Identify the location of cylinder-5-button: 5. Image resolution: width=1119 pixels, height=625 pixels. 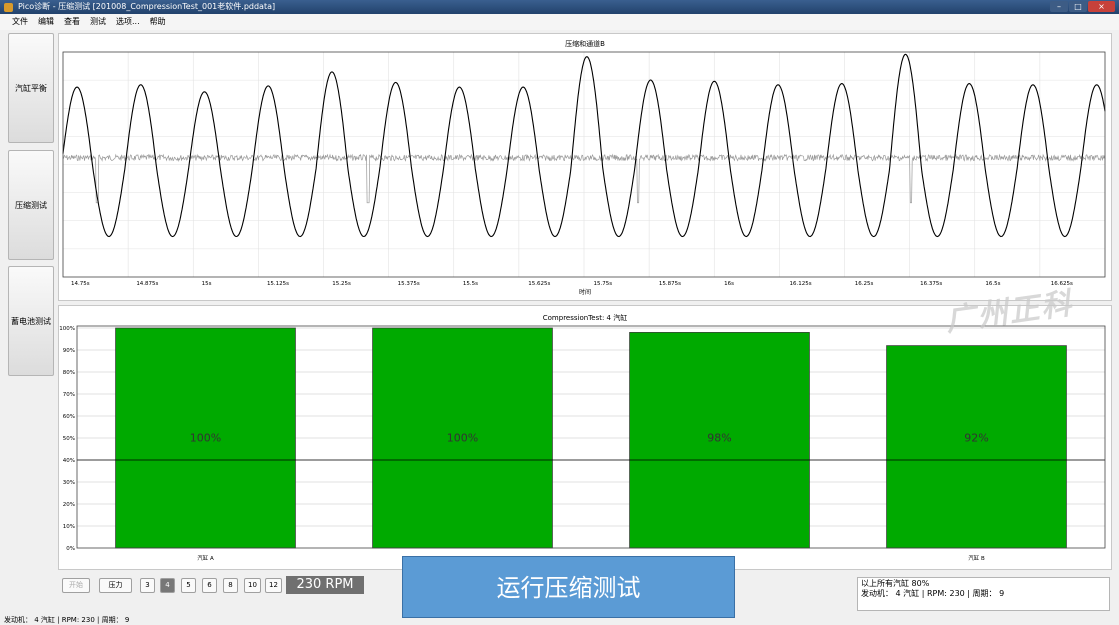
(188, 585).